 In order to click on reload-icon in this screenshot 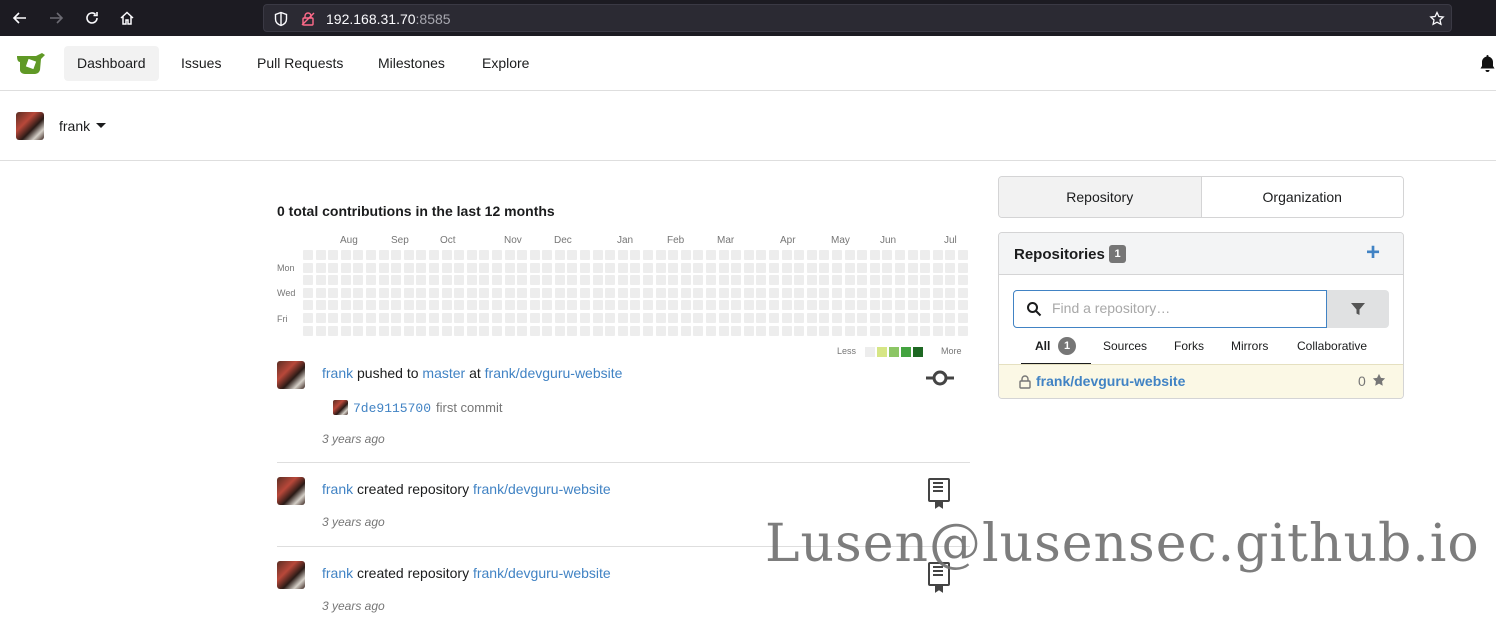, I will do `click(92, 18)`.